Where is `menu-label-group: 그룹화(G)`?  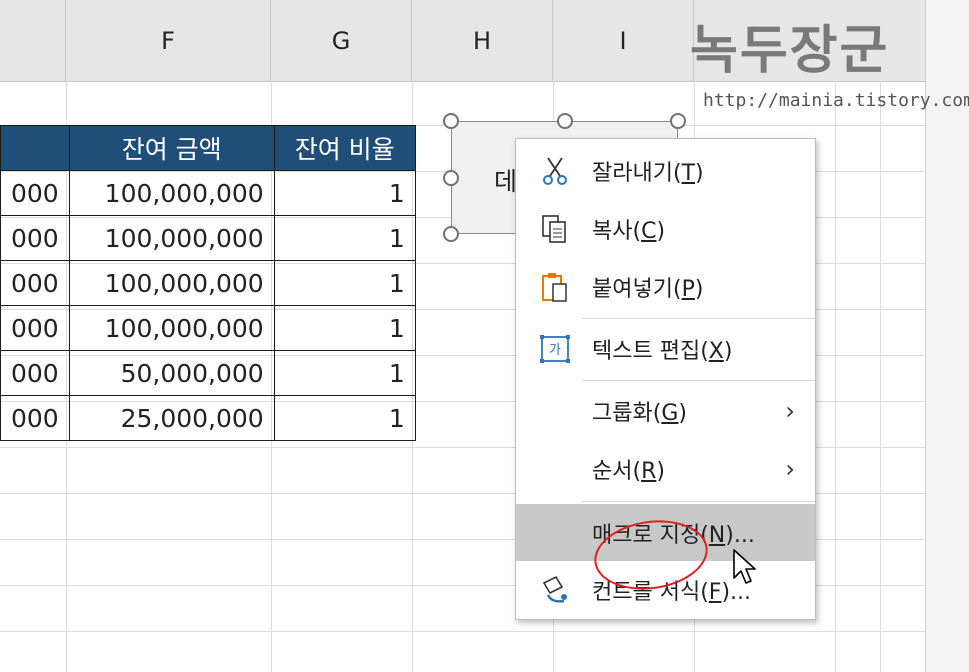 menu-label-group: 그룹화(G) is located at coordinates (639, 413).